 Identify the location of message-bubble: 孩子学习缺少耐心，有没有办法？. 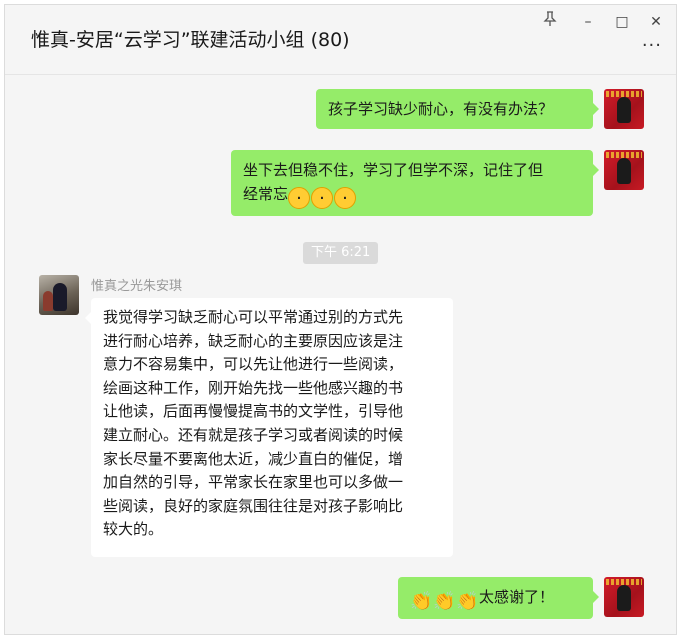
(457, 109).